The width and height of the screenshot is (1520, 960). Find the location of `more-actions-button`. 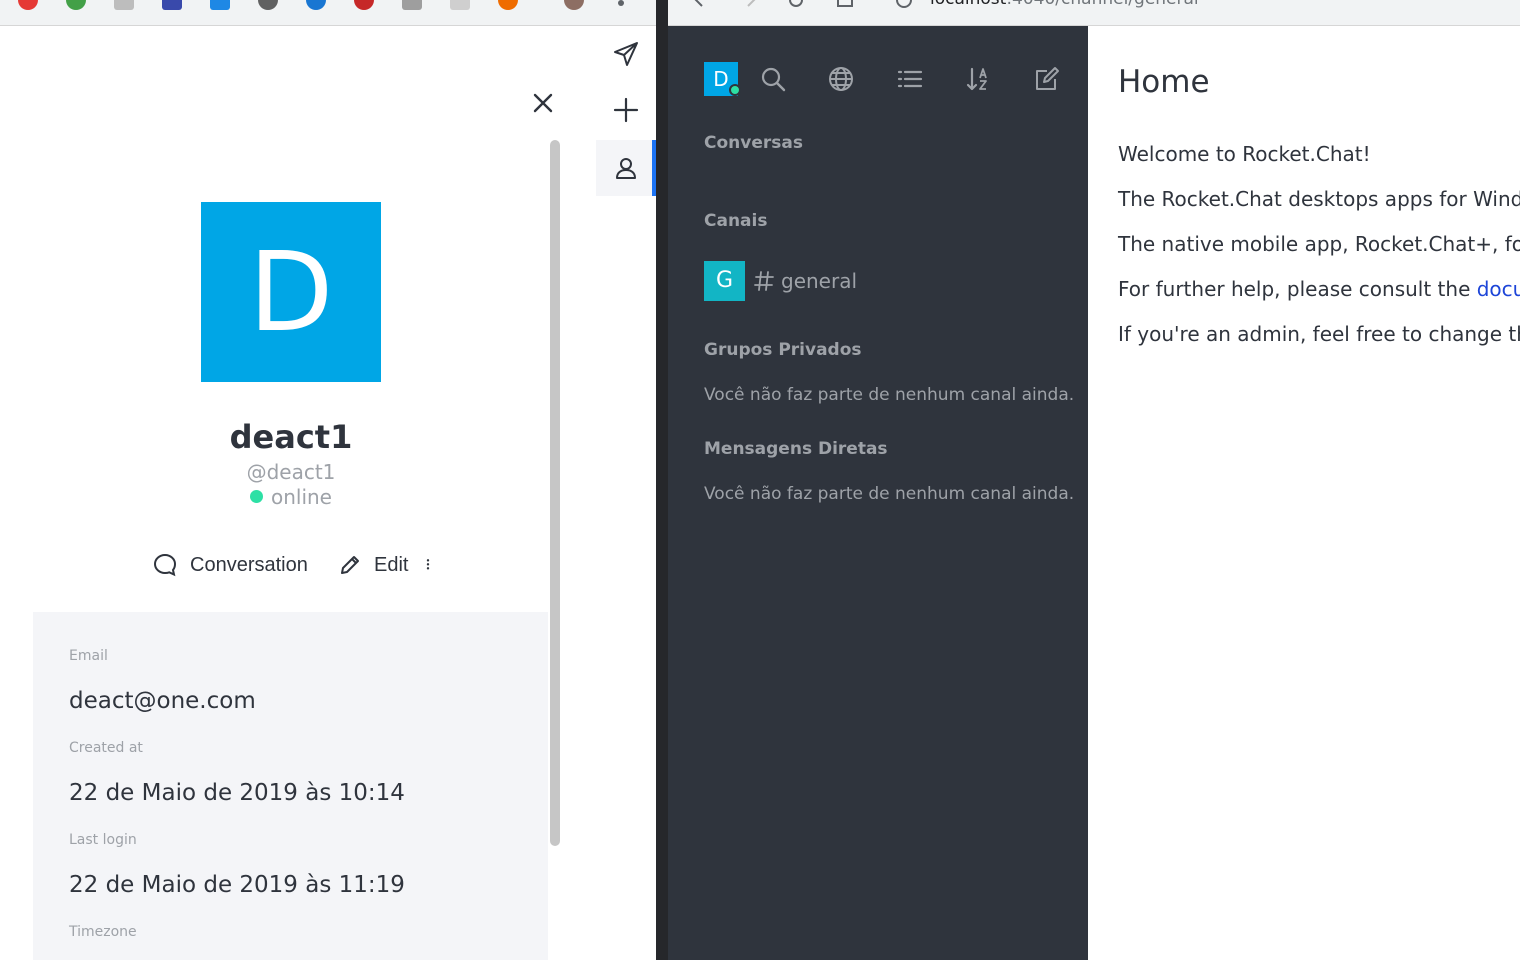

more-actions-button is located at coordinates (434, 565).